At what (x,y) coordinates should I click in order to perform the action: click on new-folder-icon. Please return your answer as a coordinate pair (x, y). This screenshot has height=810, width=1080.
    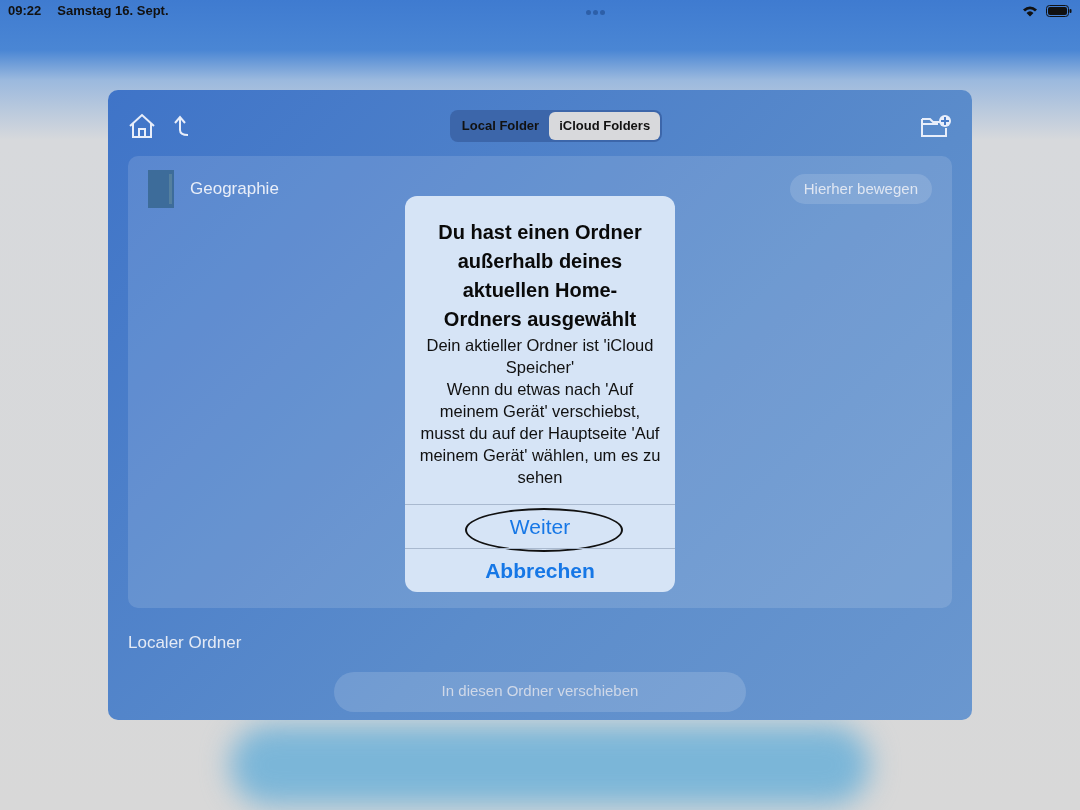
    Looking at the image, I should click on (936, 126).